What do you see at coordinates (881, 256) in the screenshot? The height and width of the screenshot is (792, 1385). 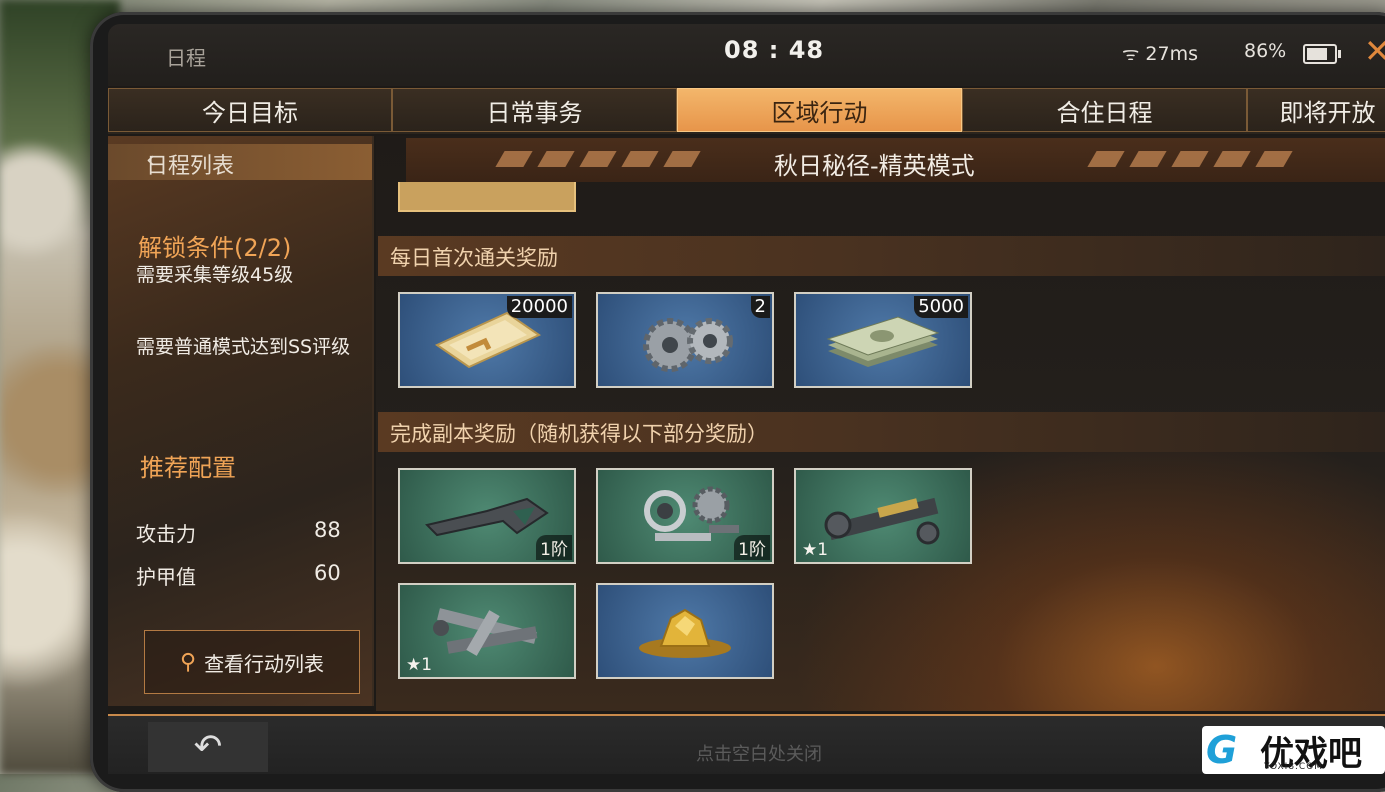 I see `daily-first-clear-header: 每日首次通关奖励` at bounding box center [881, 256].